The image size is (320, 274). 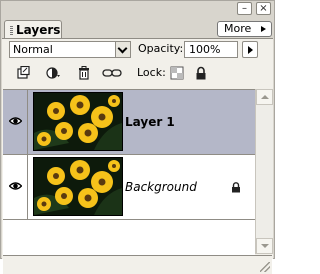 I want to click on trash-icon, so click(x=84, y=73).